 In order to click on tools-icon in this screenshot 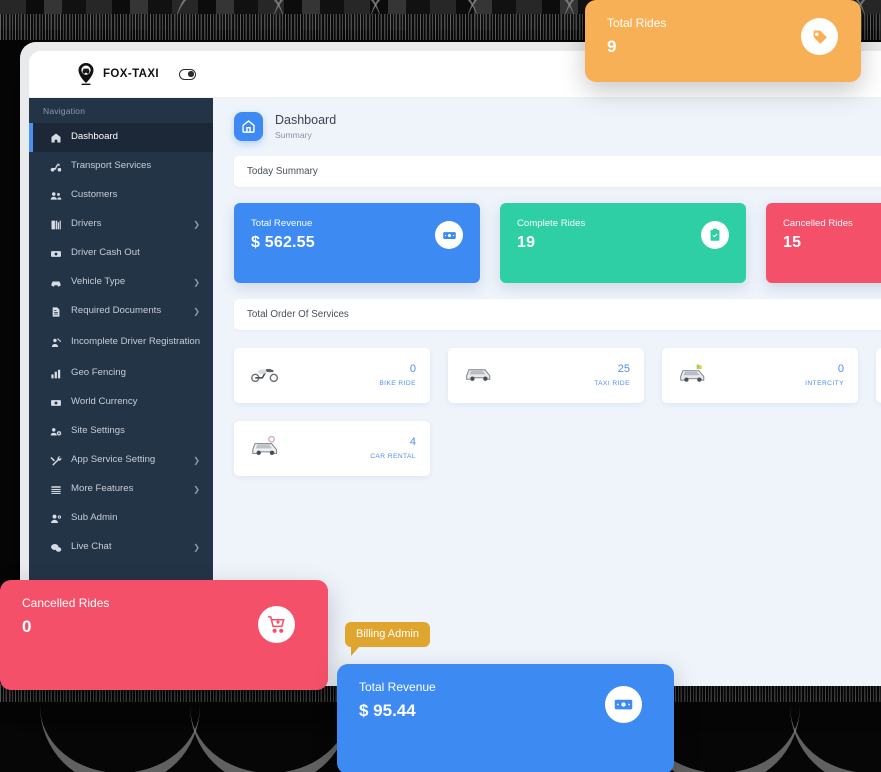, I will do `click(55, 461)`.